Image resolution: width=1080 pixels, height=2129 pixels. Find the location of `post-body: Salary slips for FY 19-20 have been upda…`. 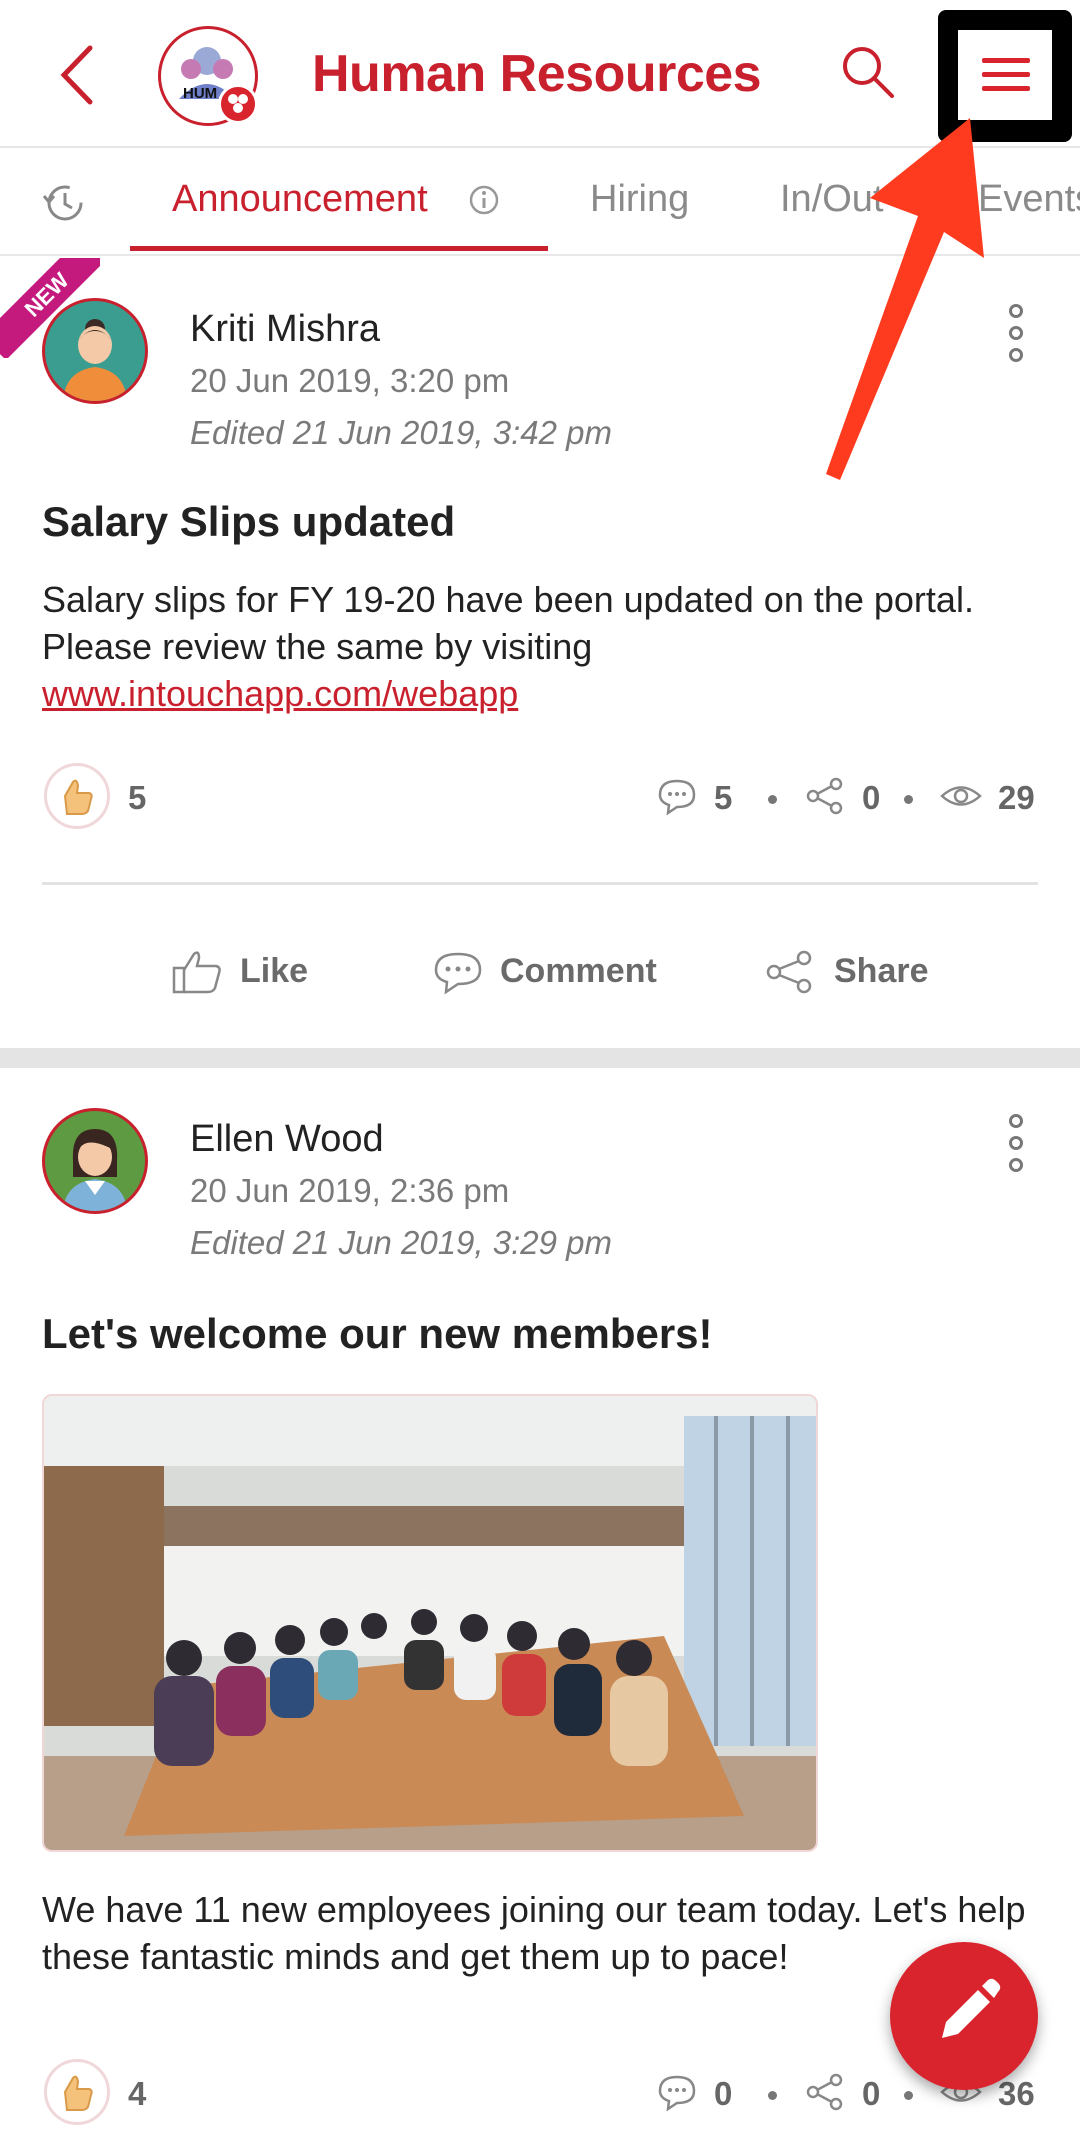

post-body: Salary slips for FY 19-20 have been upda… is located at coordinates (542, 646).